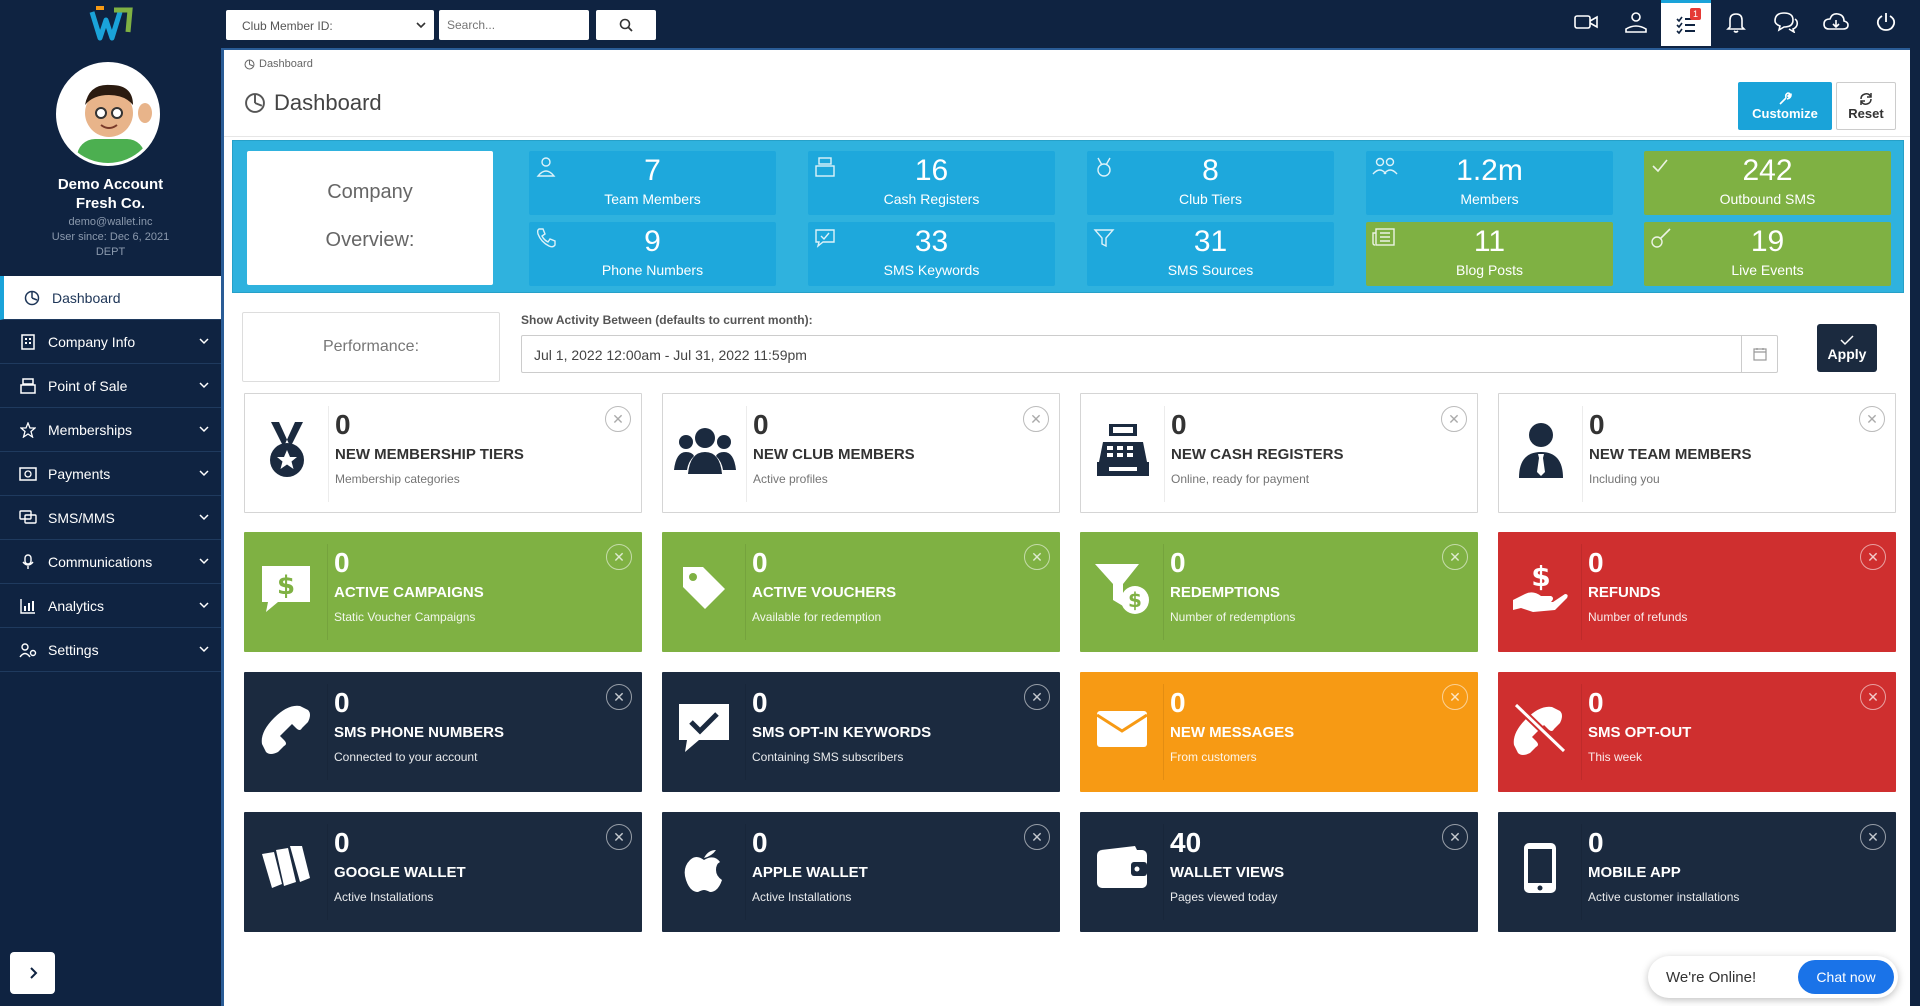 This screenshot has width=1920, height=1006. Describe the element at coordinates (1759, 354) in the screenshot. I see `calendar-button` at that location.